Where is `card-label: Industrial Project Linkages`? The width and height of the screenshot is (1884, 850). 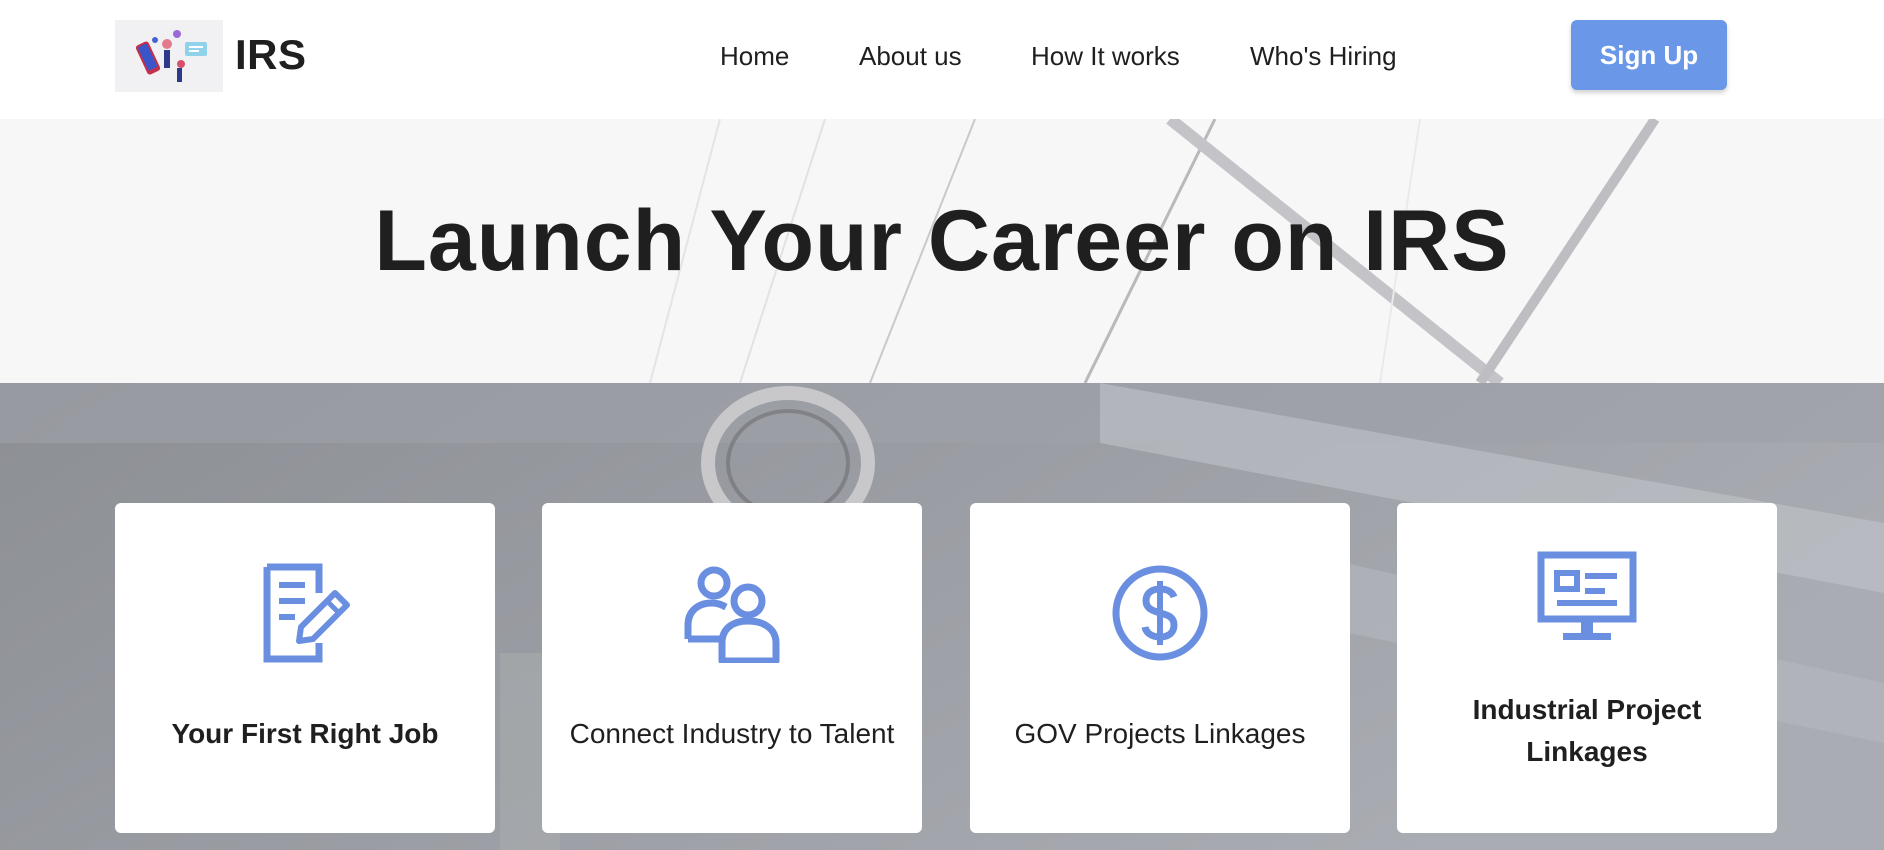
card-label: Industrial Project Linkages is located at coordinates (1587, 730).